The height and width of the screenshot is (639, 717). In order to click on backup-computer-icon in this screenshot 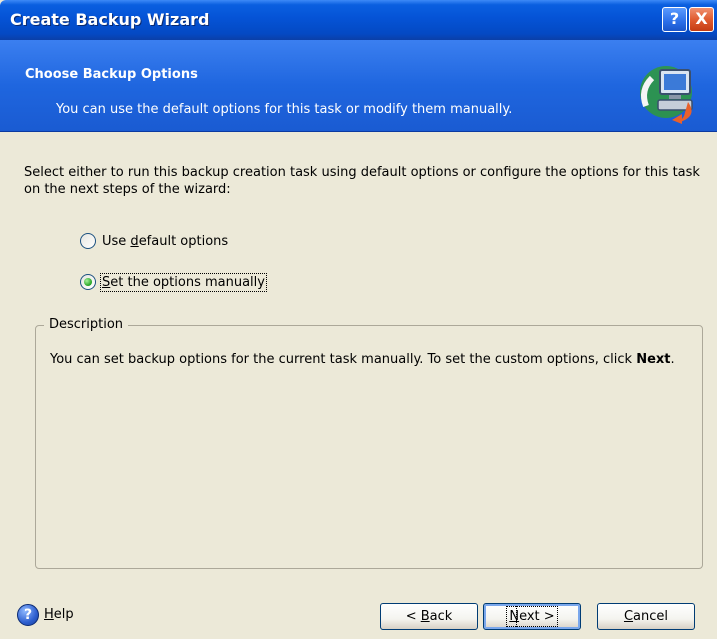, I will do `click(666, 95)`.